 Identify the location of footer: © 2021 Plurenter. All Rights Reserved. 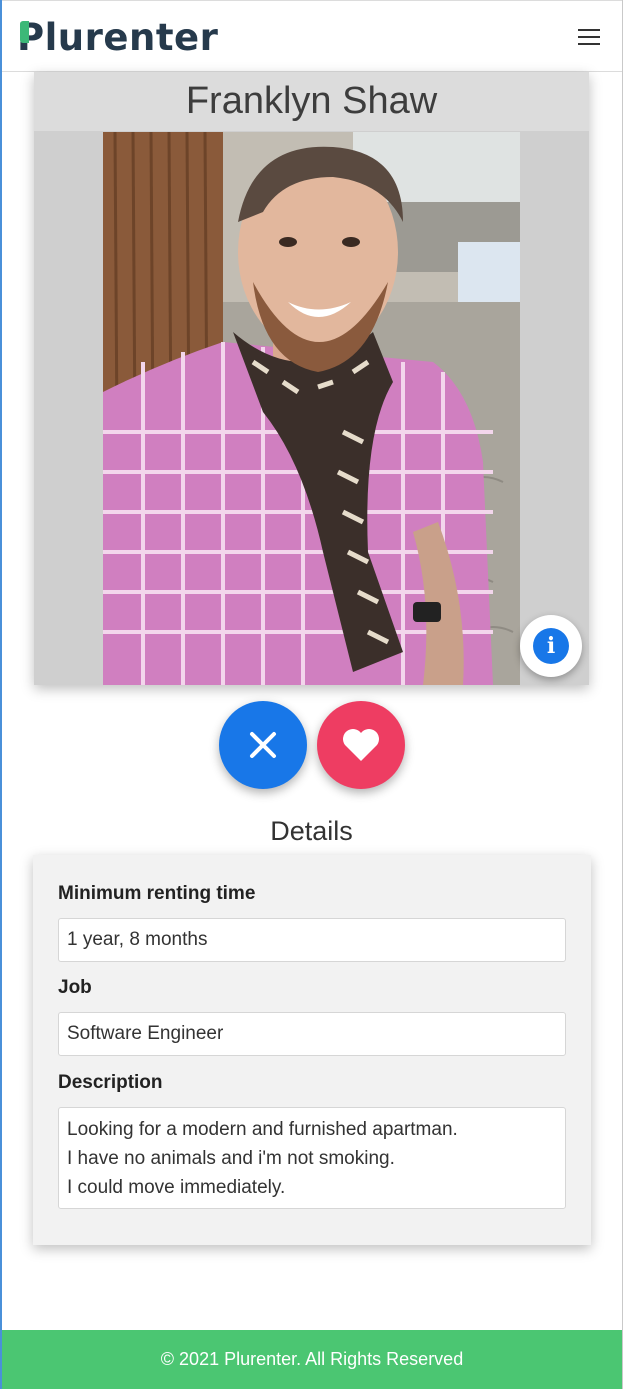
(312, 1359).